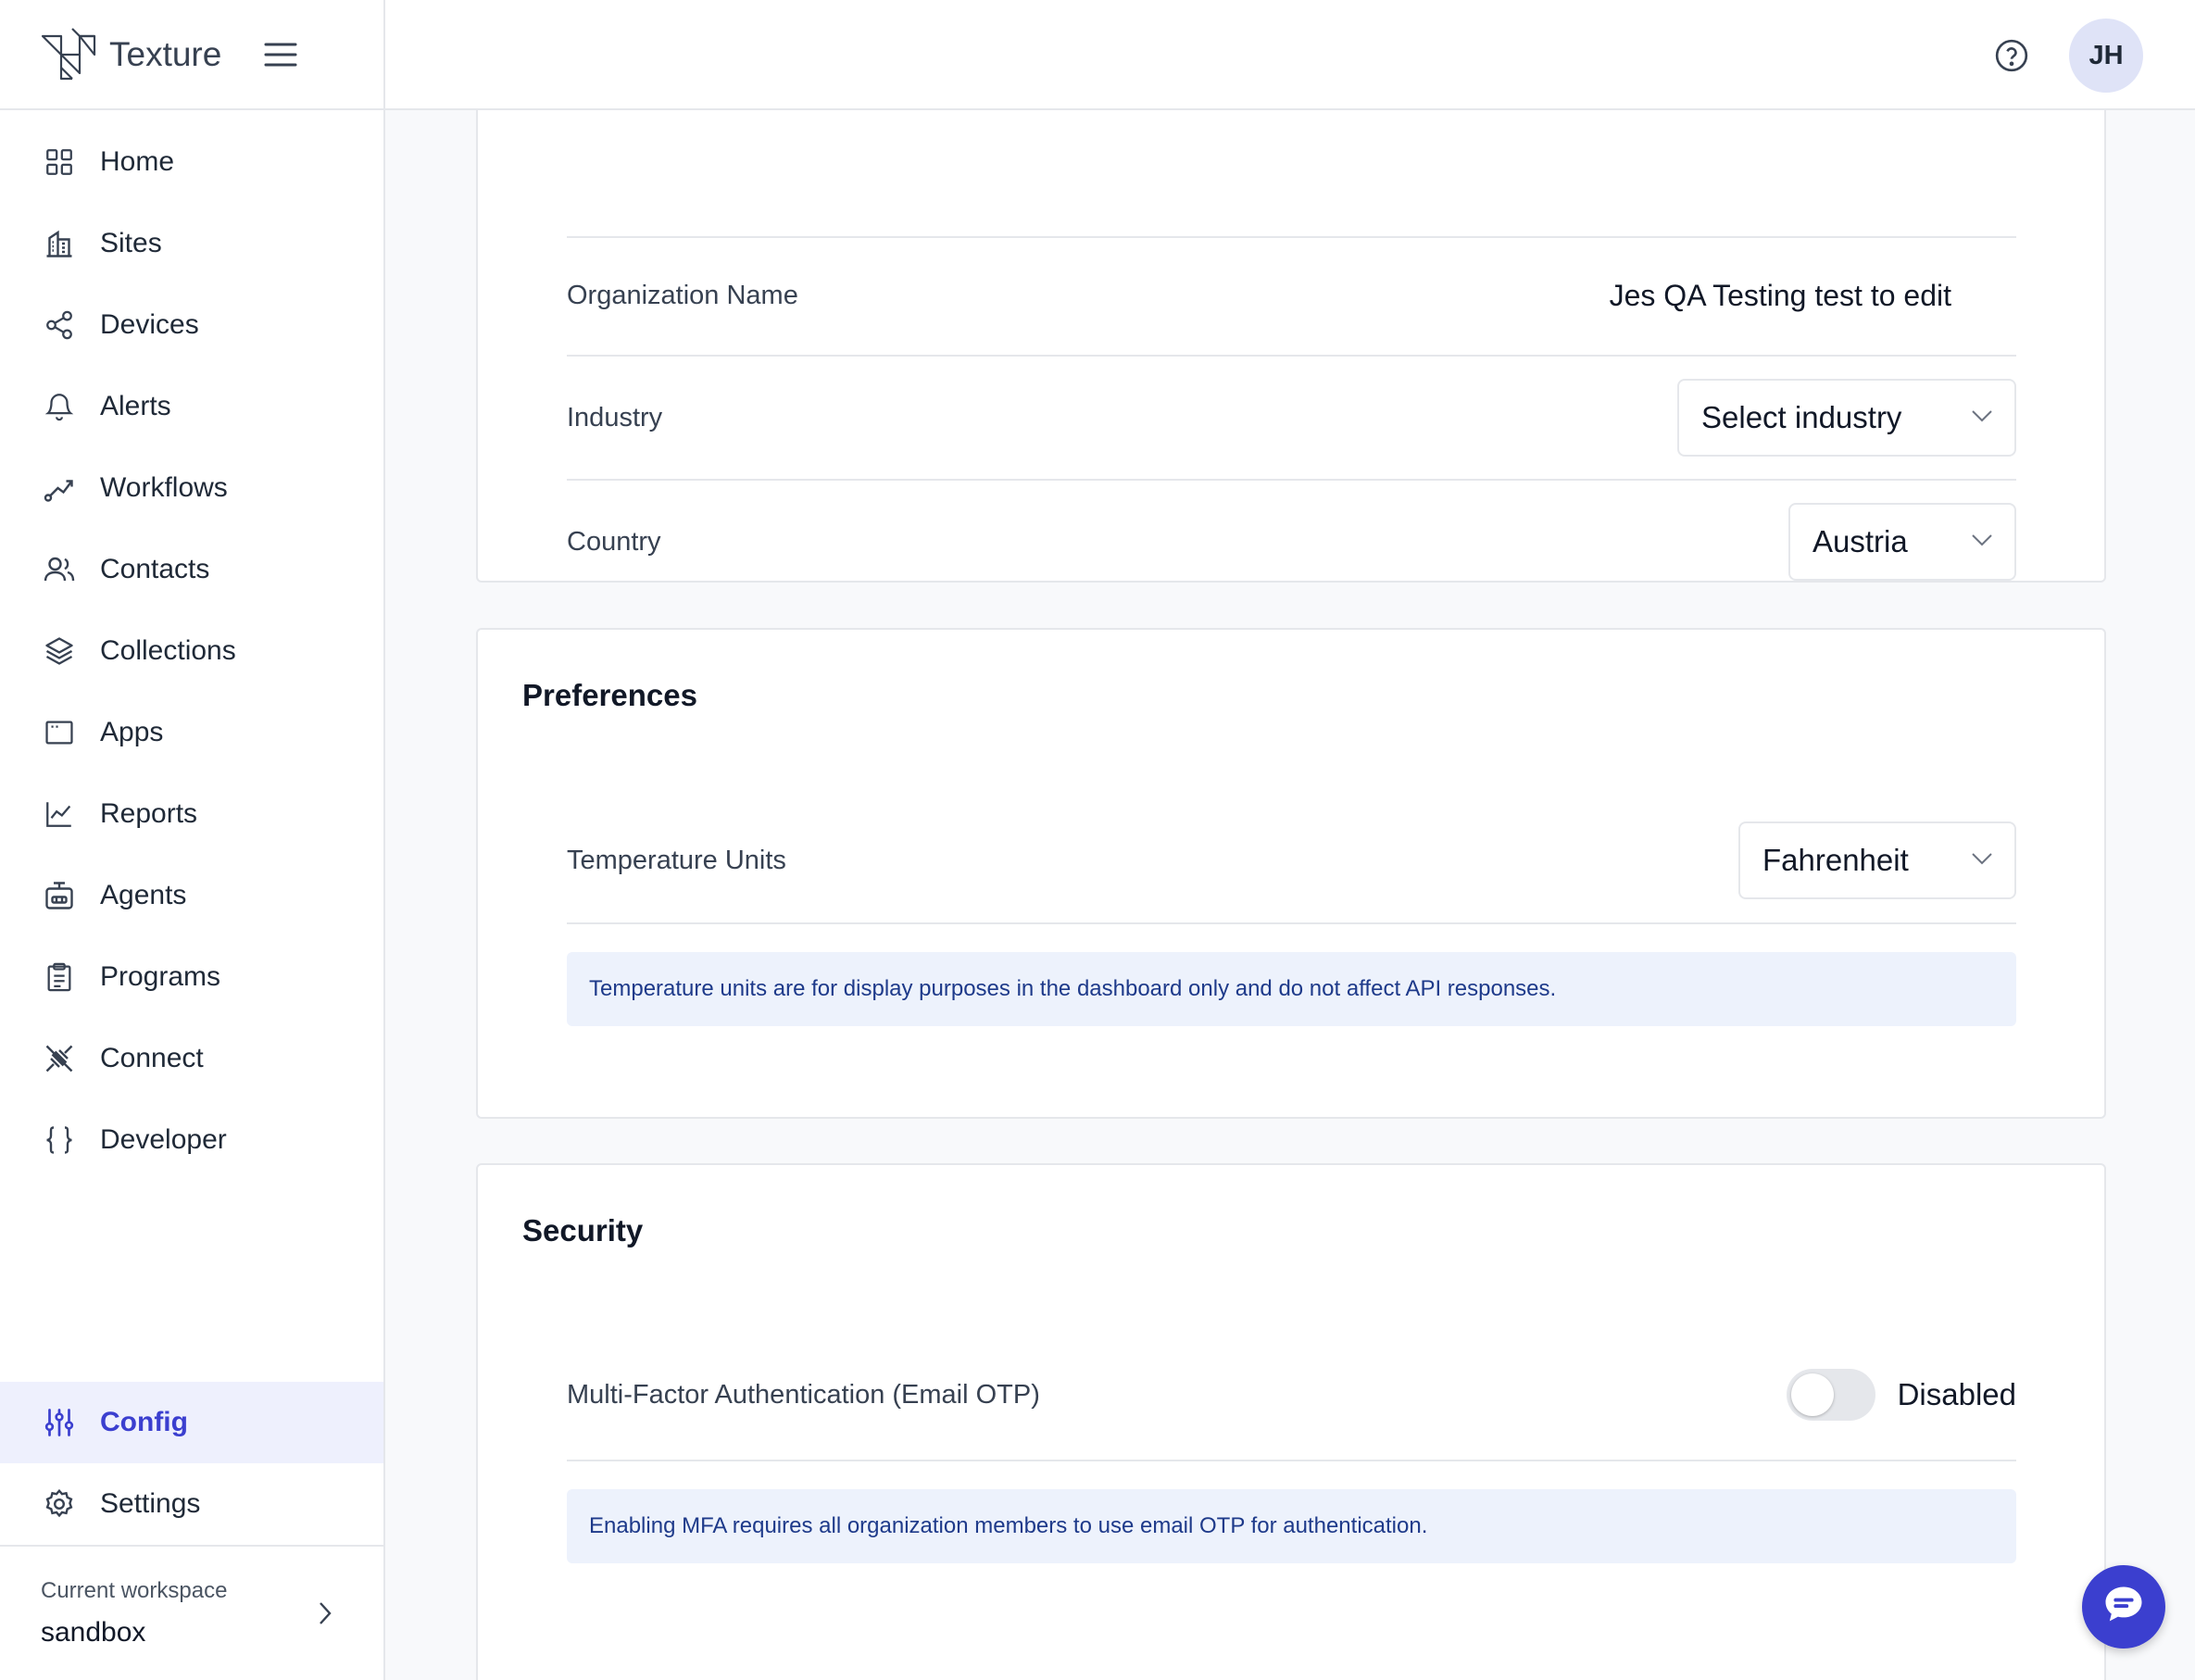  I want to click on nav-item-workflows: Workflows, so click(191, 488).